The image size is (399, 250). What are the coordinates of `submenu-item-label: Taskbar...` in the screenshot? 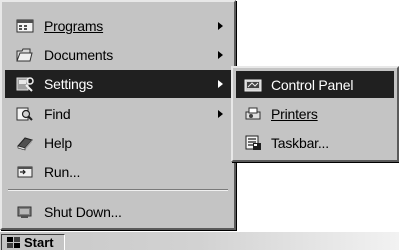 It's located at (300, 142).